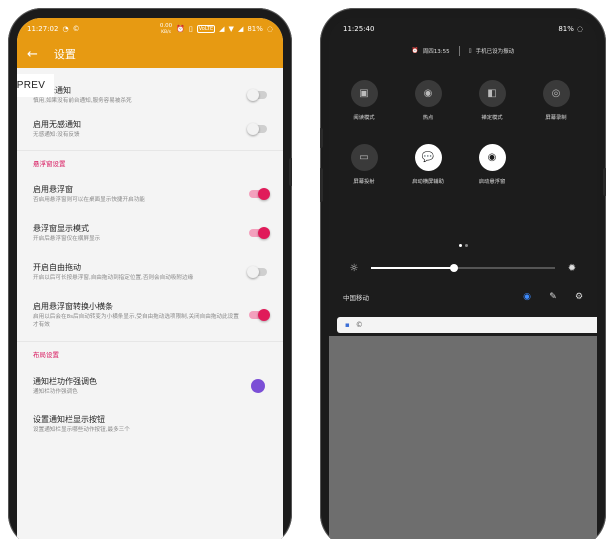 The width and height of the screenshot is (614, 539). What do you see at coordinates (150, 424) in the screenshot?
I see `setting-row-notification-buttons: 设置通知栏显示按钮 设置通知栏显示哪些动作按钮,最多三个` at bounding box center [150, 424].